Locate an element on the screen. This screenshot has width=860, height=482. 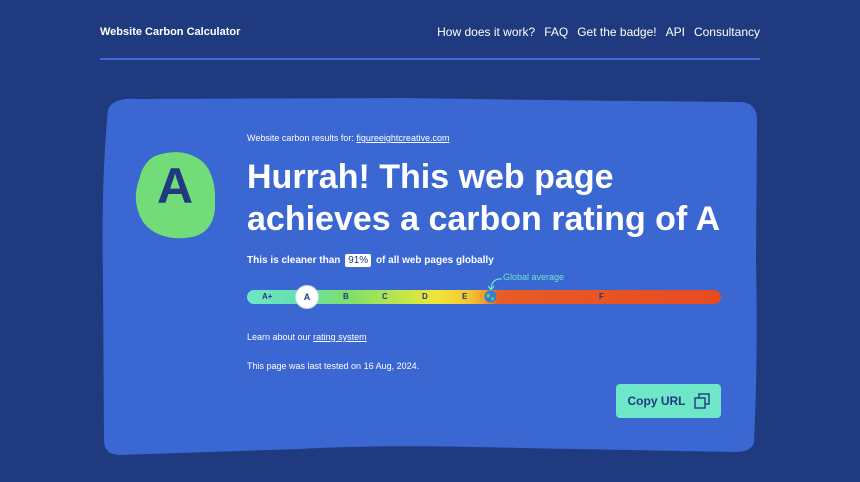
grade-a-plus: A+ is located at coordinates (267, 296).